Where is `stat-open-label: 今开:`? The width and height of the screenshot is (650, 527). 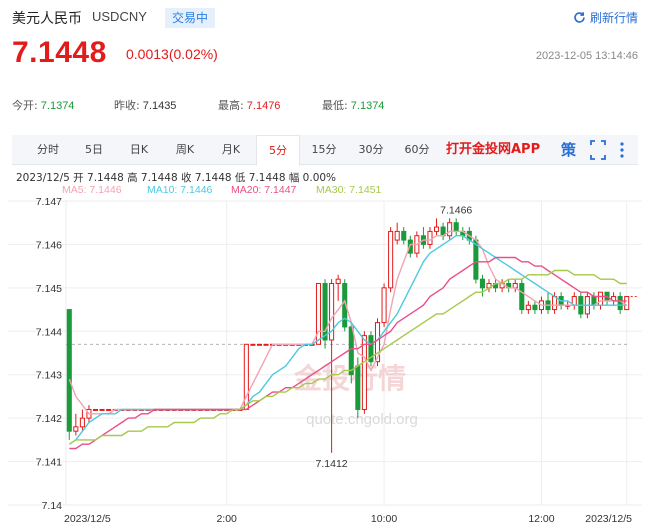 stat-open-label: 今开: is located at coordinates (25, 105).